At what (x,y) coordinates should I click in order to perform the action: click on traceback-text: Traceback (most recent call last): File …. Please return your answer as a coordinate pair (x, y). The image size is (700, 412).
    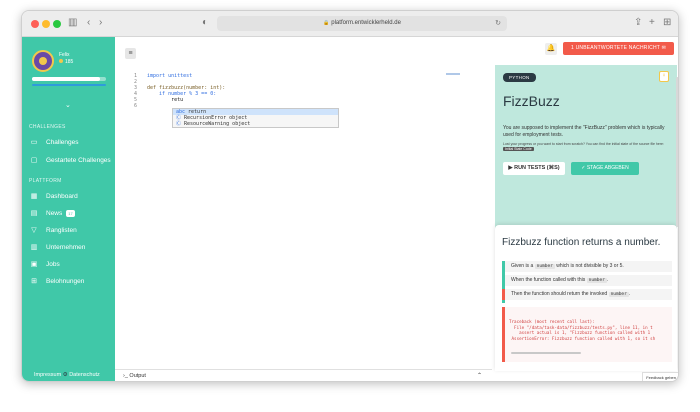
    Looking at the image, I should click on (582, 330).